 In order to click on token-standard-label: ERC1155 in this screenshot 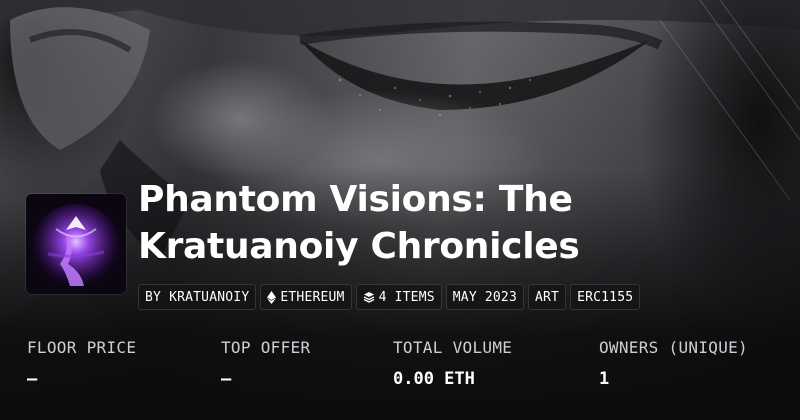, I will do `click(605, 297)`.